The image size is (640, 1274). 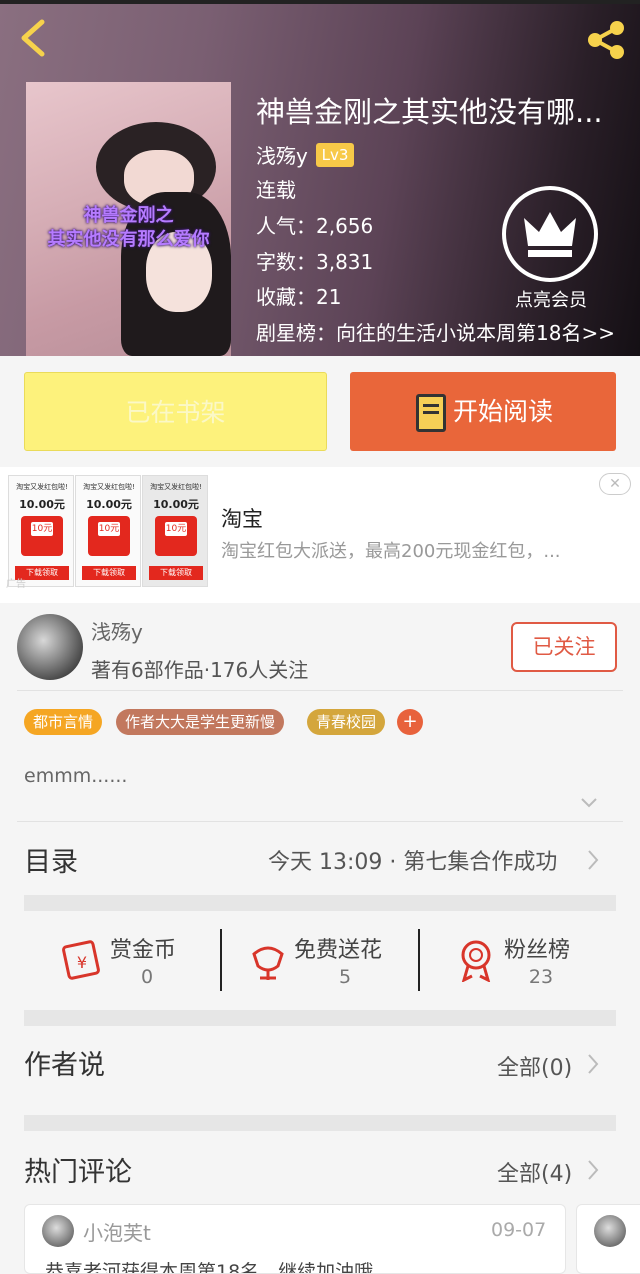 What do you see at coordinates (268, 963) in the screenshot?
I see `flower-icon` at bounding box center [268, 963].